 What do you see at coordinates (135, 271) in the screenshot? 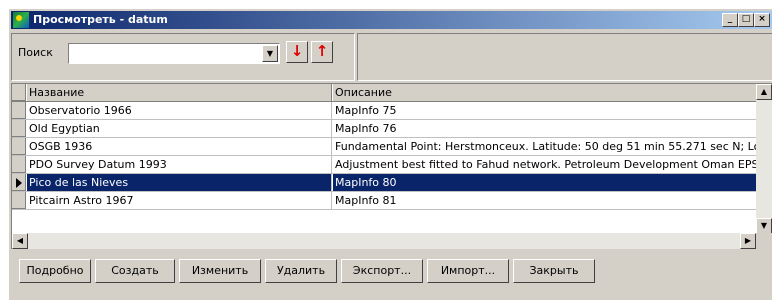
I see `create-button: Создать` at bounding box center [135, 271].